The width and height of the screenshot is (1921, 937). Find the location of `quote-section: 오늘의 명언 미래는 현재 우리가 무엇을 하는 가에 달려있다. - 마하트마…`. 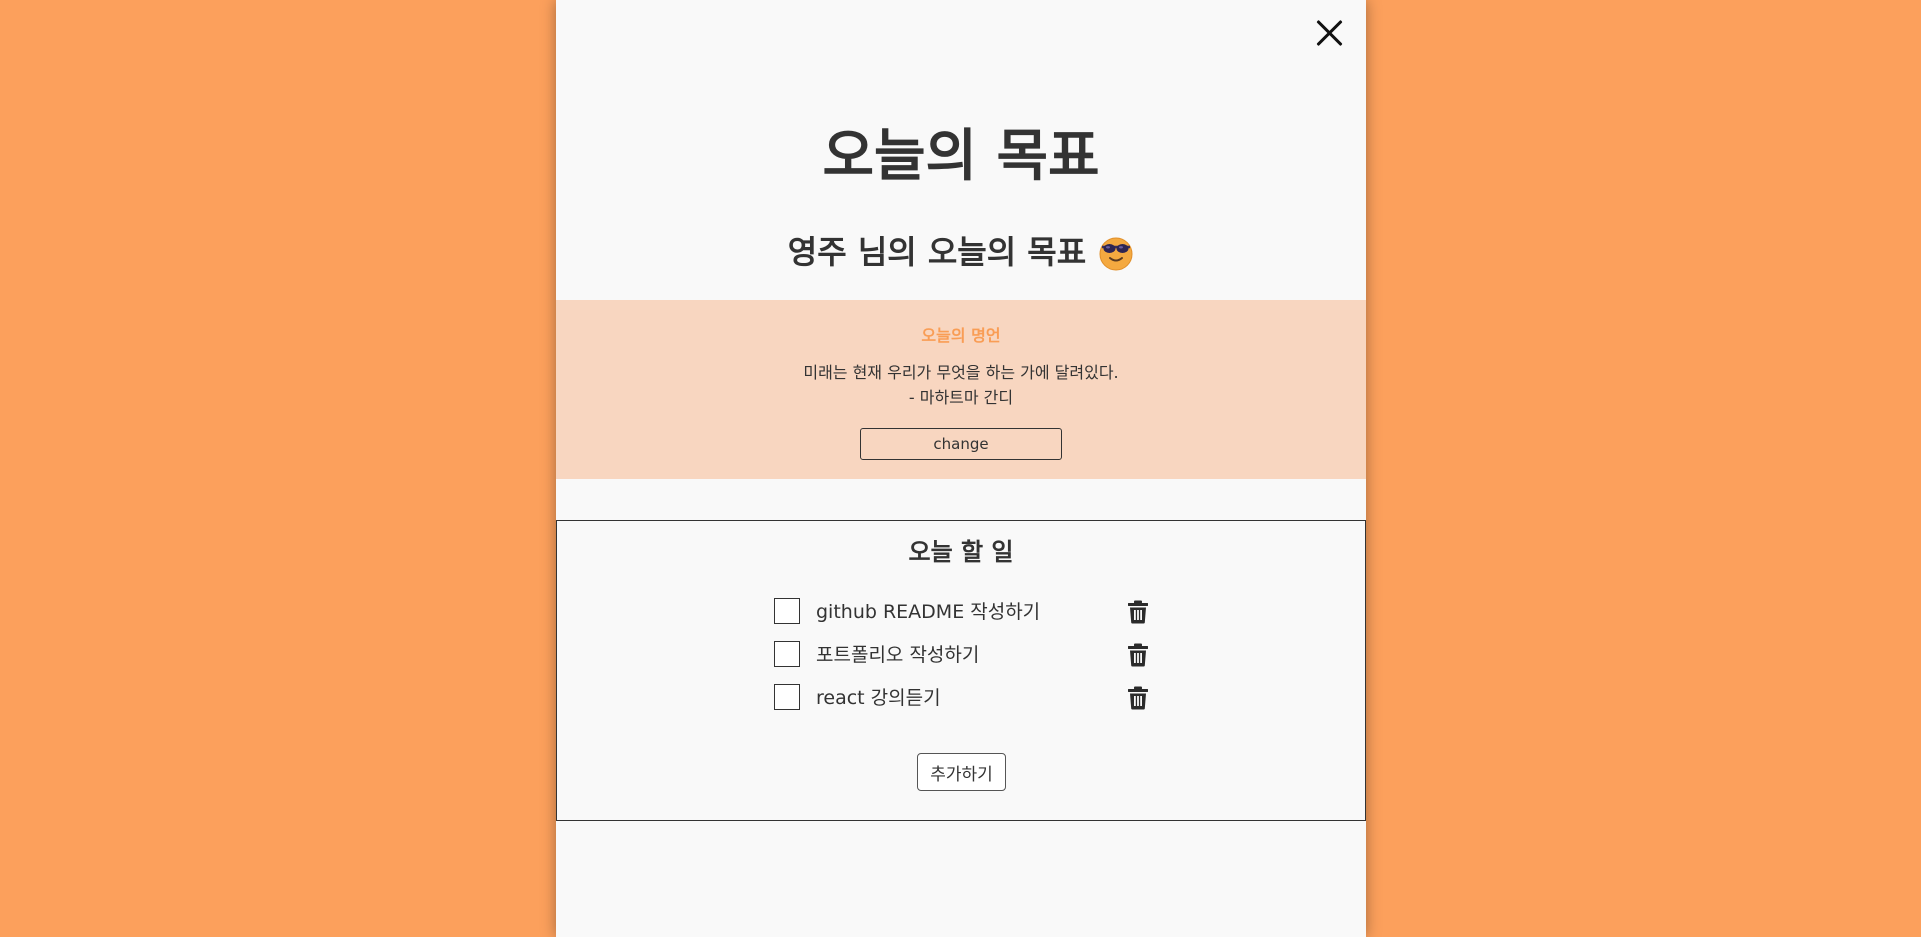

quote-section: 오늘의 명언 미래는 현재 우리가 무엇을 하는 가에 달려있다. - 마하트마… is located at coordinates (961, 389).